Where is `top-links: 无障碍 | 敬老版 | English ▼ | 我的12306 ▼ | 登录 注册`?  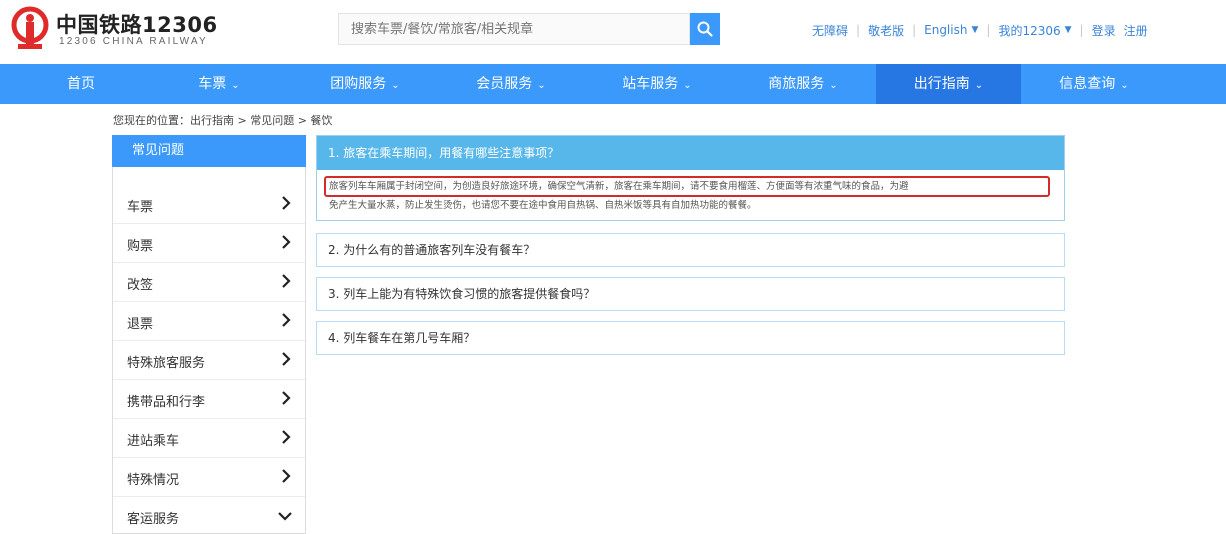 top-links: 无障碍 | 敬老版 | English ▼ | 我的12306 ▼ | 登录 注册 is located at coordinates (980, 30).